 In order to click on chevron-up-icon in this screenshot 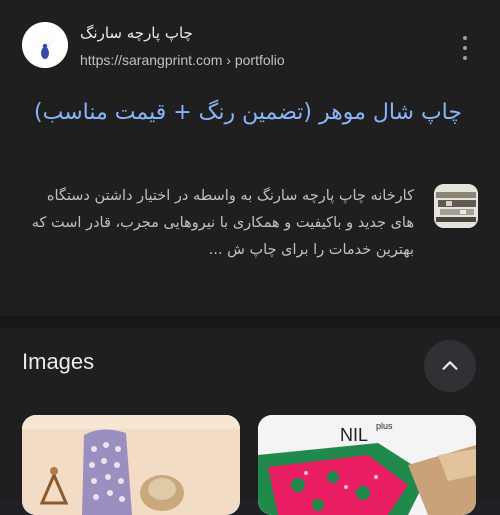, I will do `click(450, 365)`.